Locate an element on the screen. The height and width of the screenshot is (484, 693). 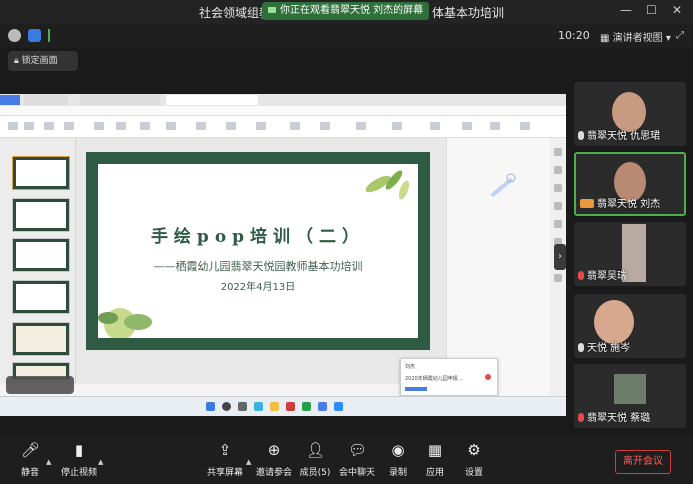
participant-name: 翡翠天悦 刘杰 is located at coordinates (629, 204).